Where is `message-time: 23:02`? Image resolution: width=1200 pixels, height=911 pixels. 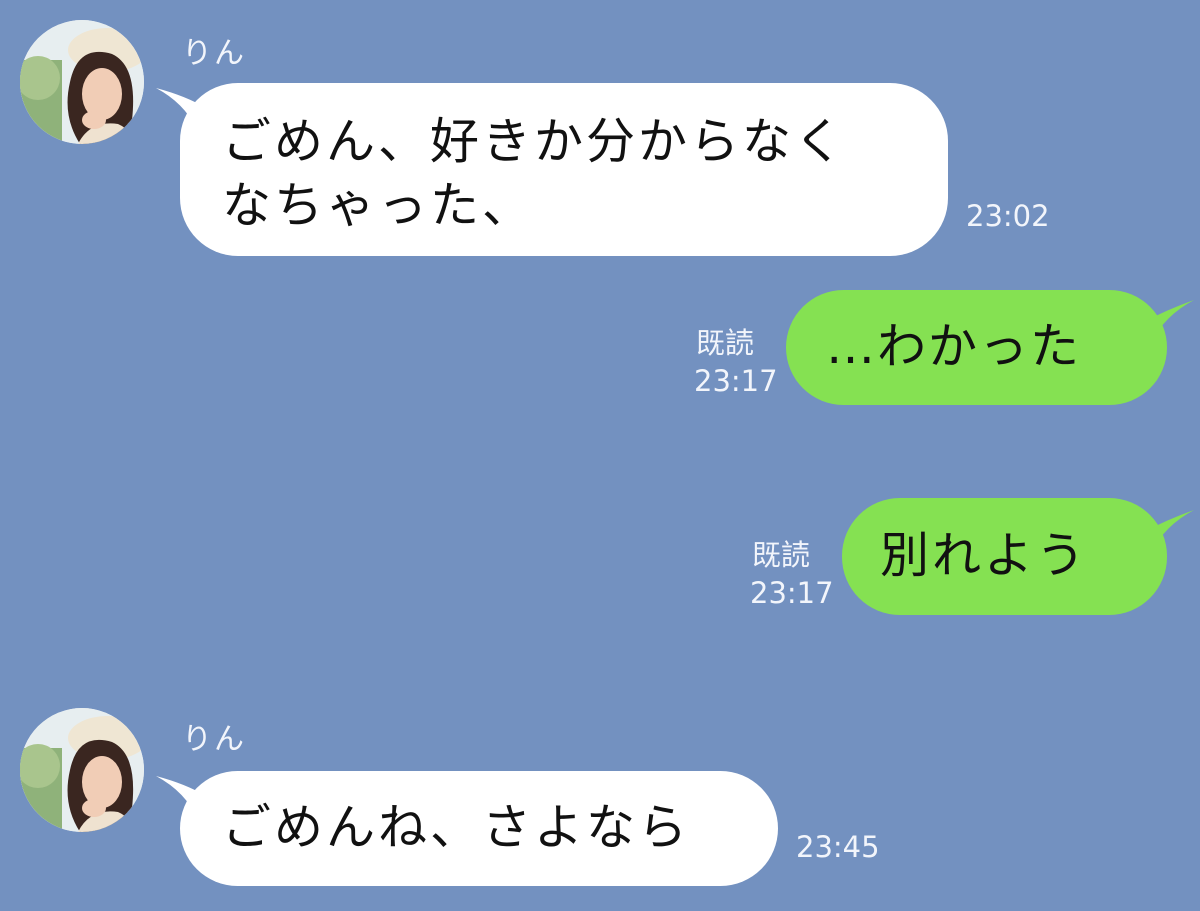
message-time: 23:02 is located at coordinates (1008, 216).